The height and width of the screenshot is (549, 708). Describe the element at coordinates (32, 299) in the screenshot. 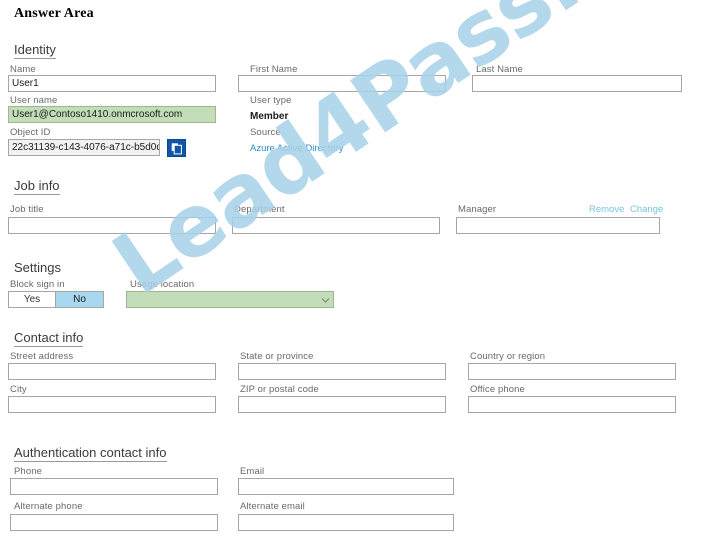

I see `toggle-option-yes: Yes` at that location.